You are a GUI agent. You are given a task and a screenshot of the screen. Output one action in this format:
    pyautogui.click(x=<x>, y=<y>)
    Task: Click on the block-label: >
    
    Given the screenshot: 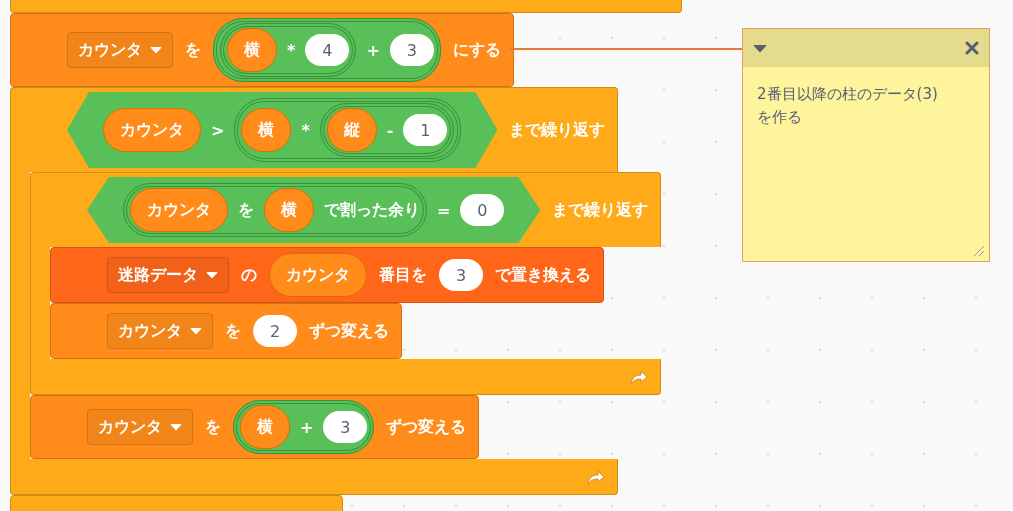 What is the action you would take?
    pyautogui.click(x=218, y=130)
    